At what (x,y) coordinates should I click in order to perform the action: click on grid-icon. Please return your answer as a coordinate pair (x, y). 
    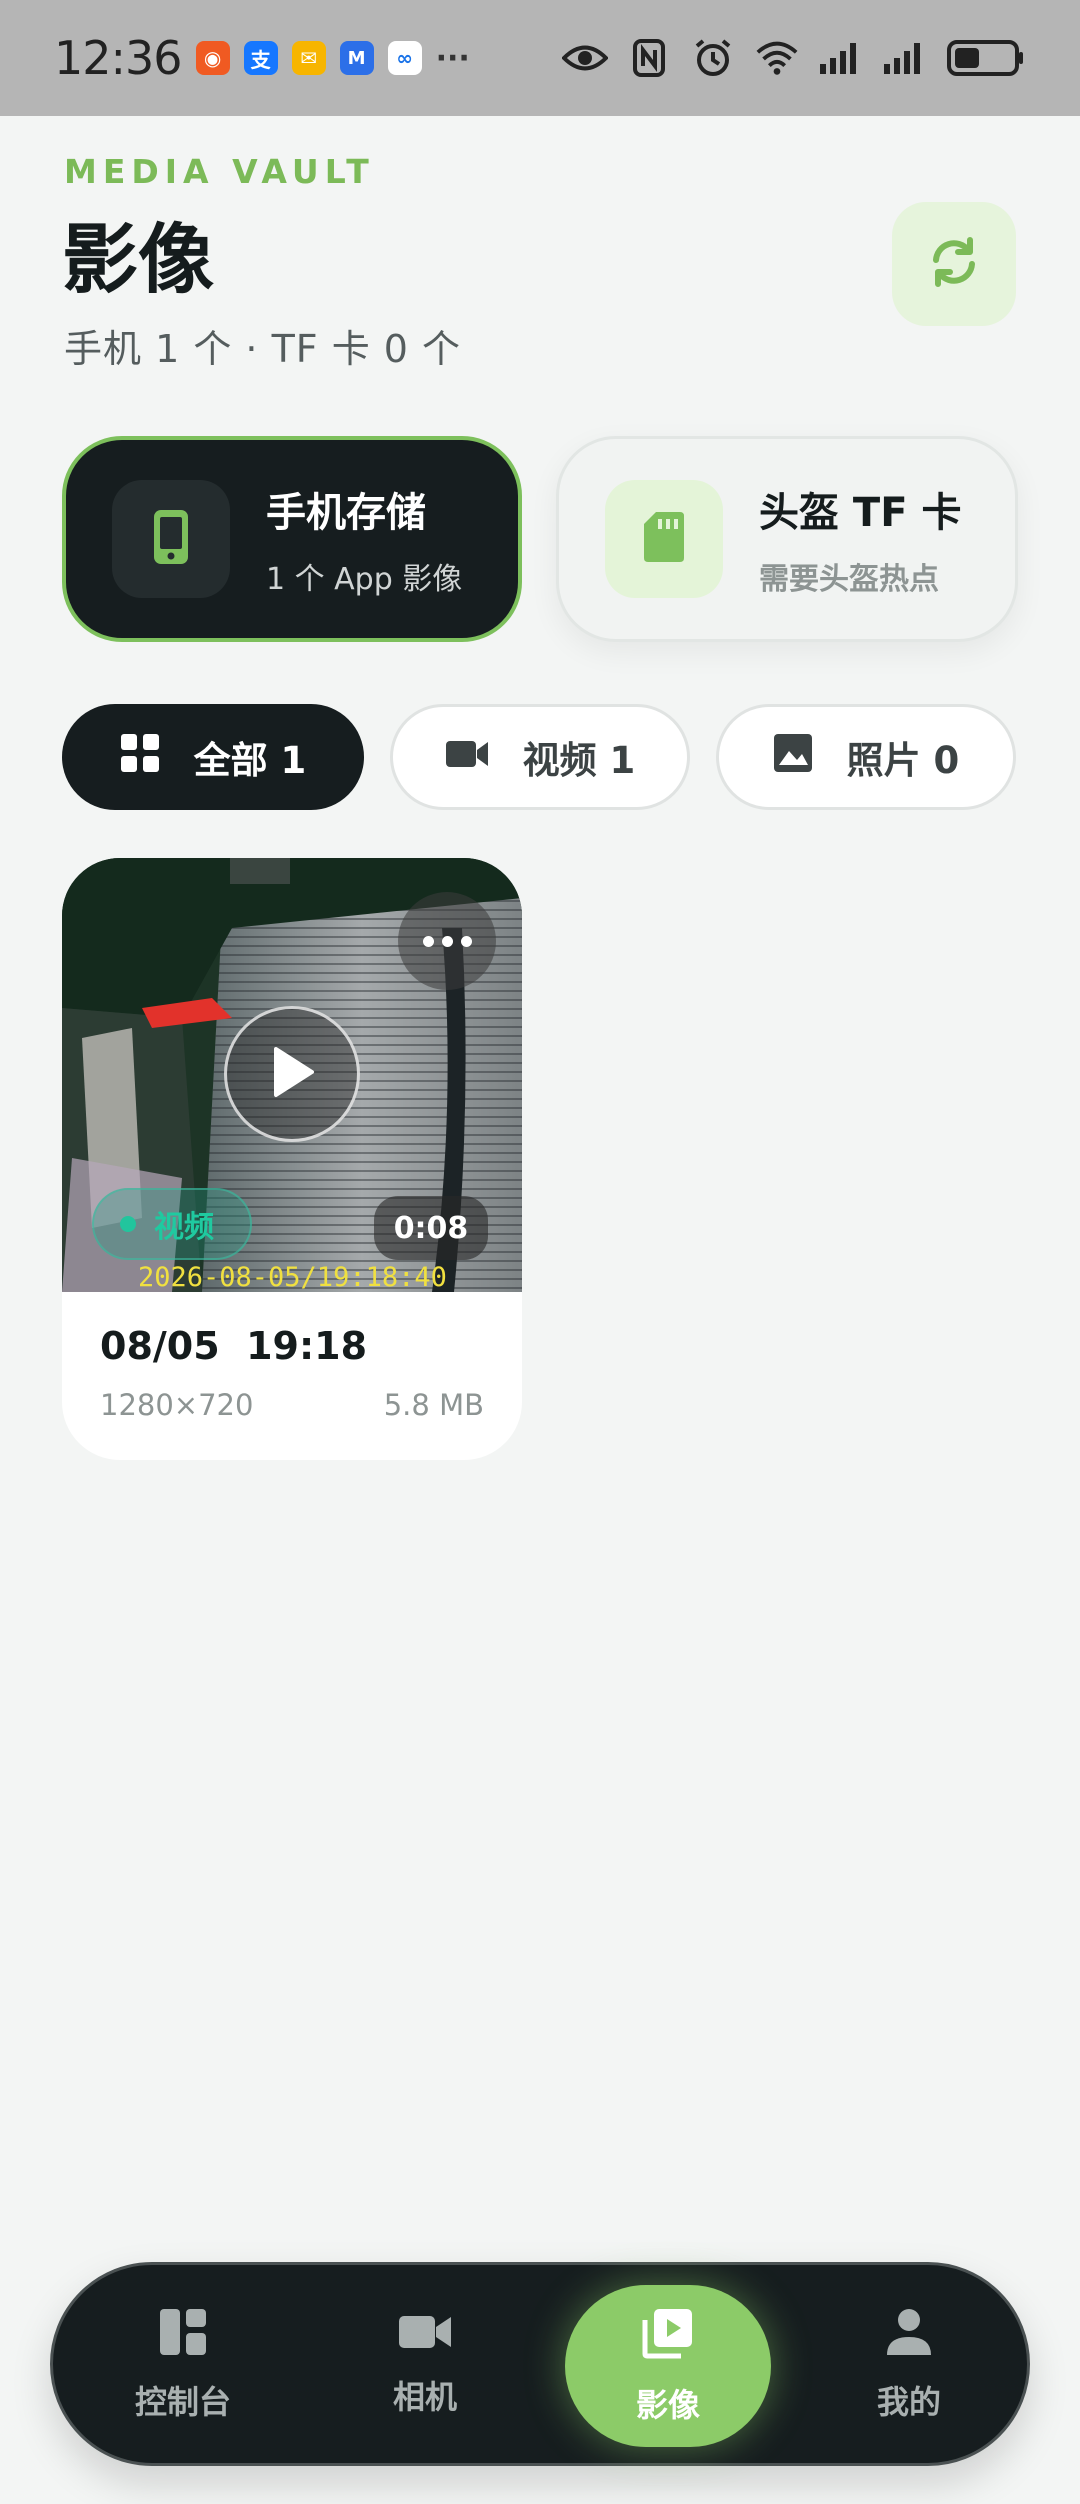
    Looking at the image, I should click on (140, 757).